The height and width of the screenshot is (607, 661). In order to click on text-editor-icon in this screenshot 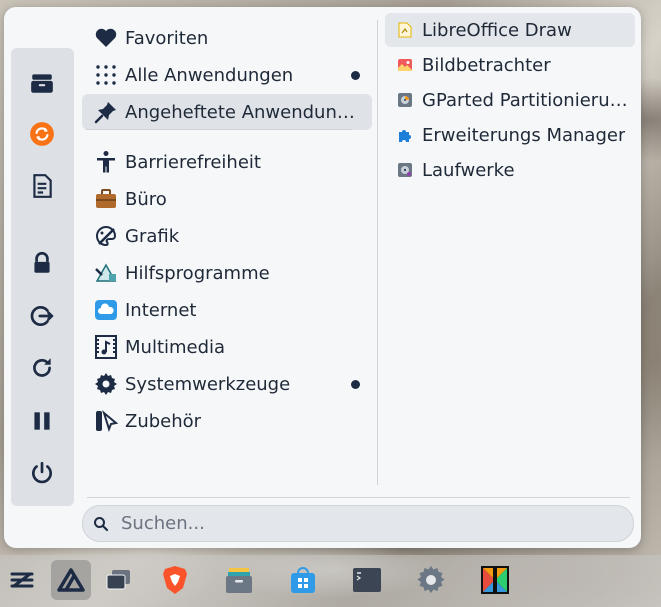, I will do `click(42, 186)`.